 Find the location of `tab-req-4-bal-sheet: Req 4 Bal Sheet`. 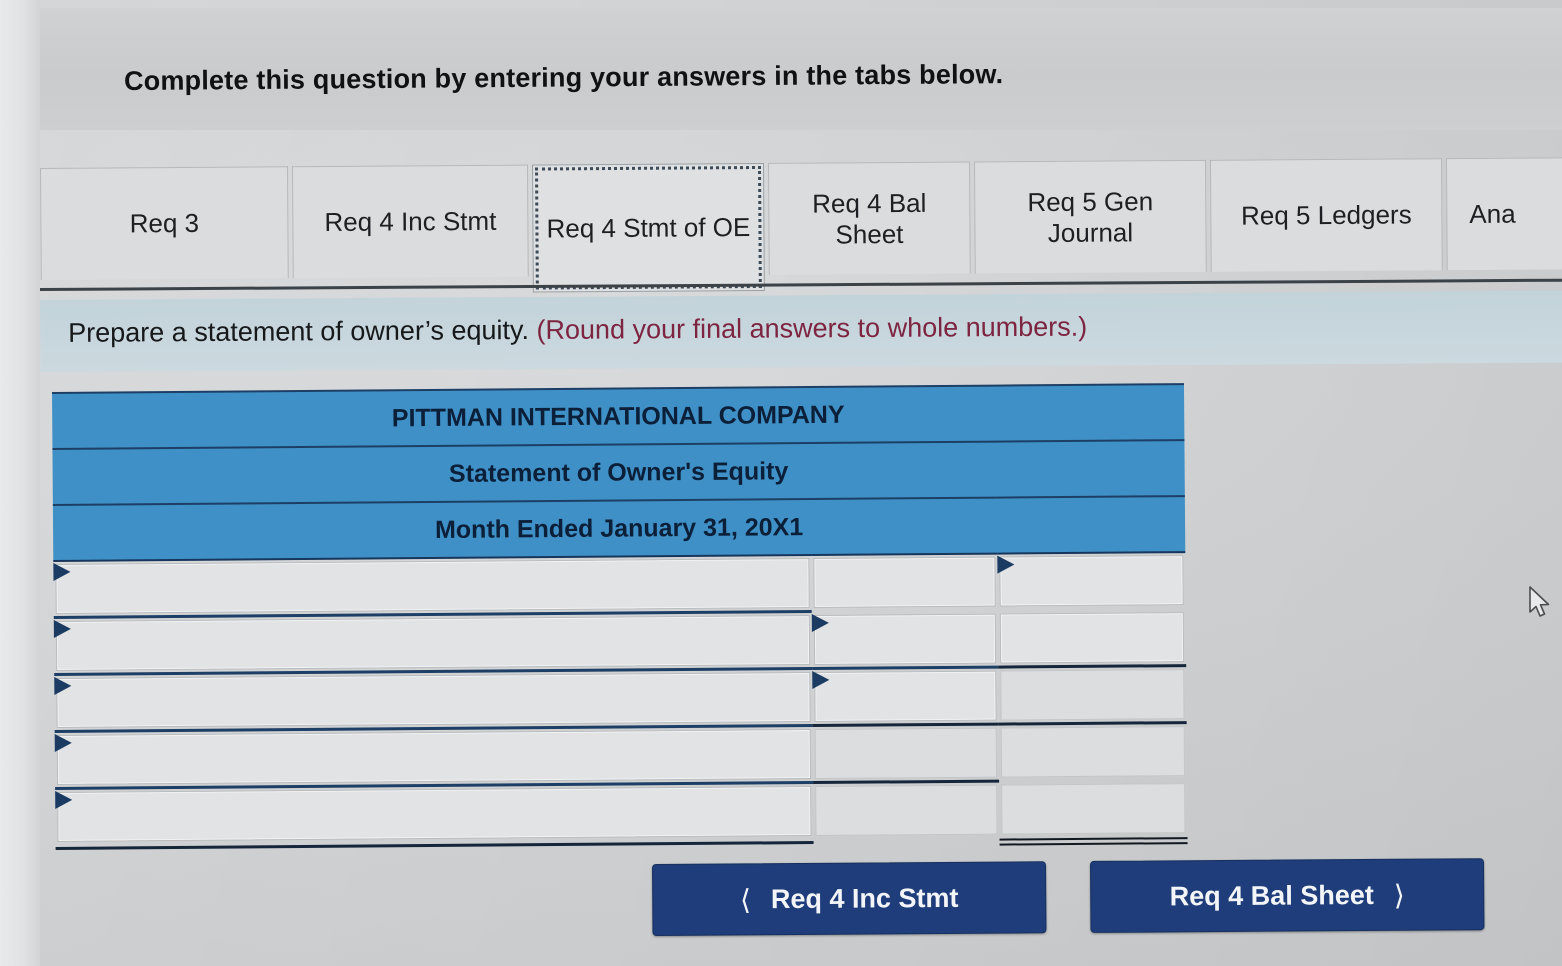

tab-req-4-bal-sheet: Req 4 Bal Sheet is located at coordinates (869, 218).